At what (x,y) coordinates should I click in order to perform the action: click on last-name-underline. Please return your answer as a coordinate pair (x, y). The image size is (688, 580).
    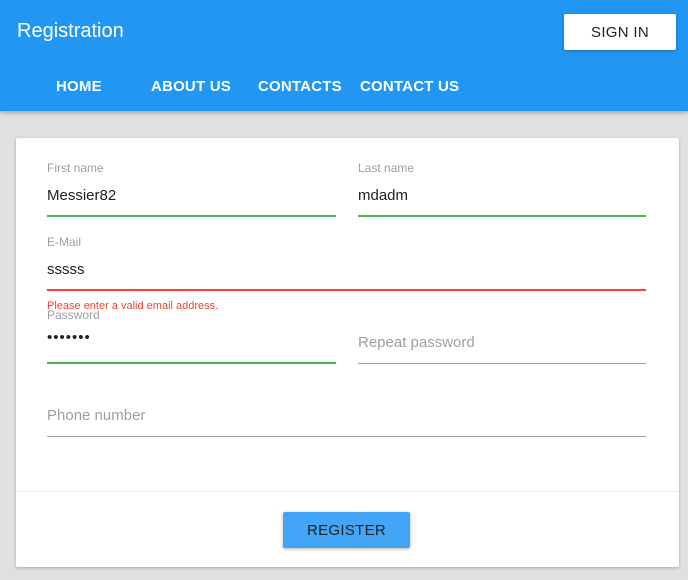
    Looking at the image, I should click on (502, 216).